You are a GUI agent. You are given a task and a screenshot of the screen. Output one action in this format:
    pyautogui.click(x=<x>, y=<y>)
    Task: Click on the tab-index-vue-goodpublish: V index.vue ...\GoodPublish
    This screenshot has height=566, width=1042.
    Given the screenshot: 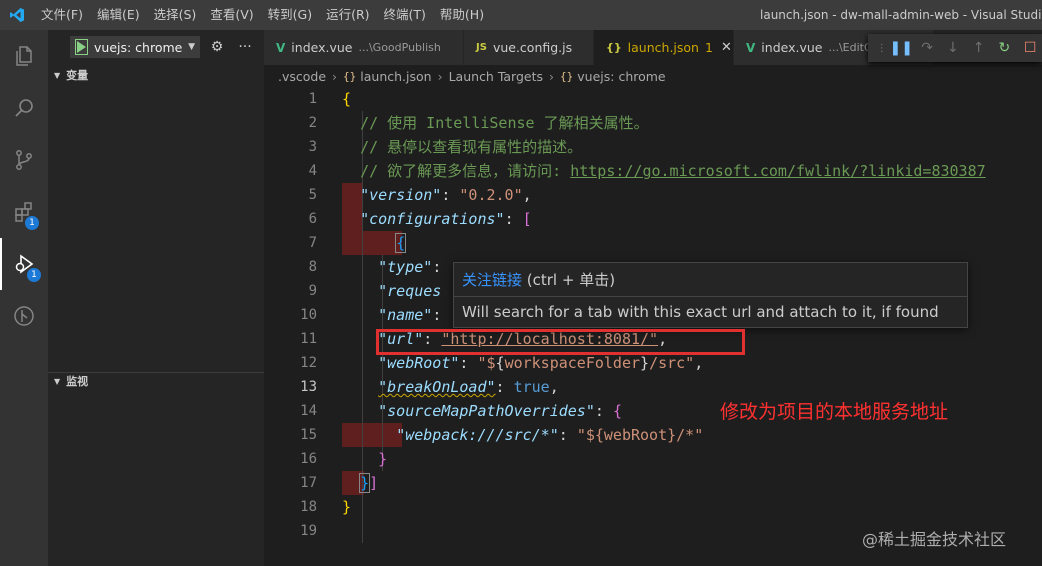 What is the action you would take?
    pyautogui.click(x=364, y=47)
    